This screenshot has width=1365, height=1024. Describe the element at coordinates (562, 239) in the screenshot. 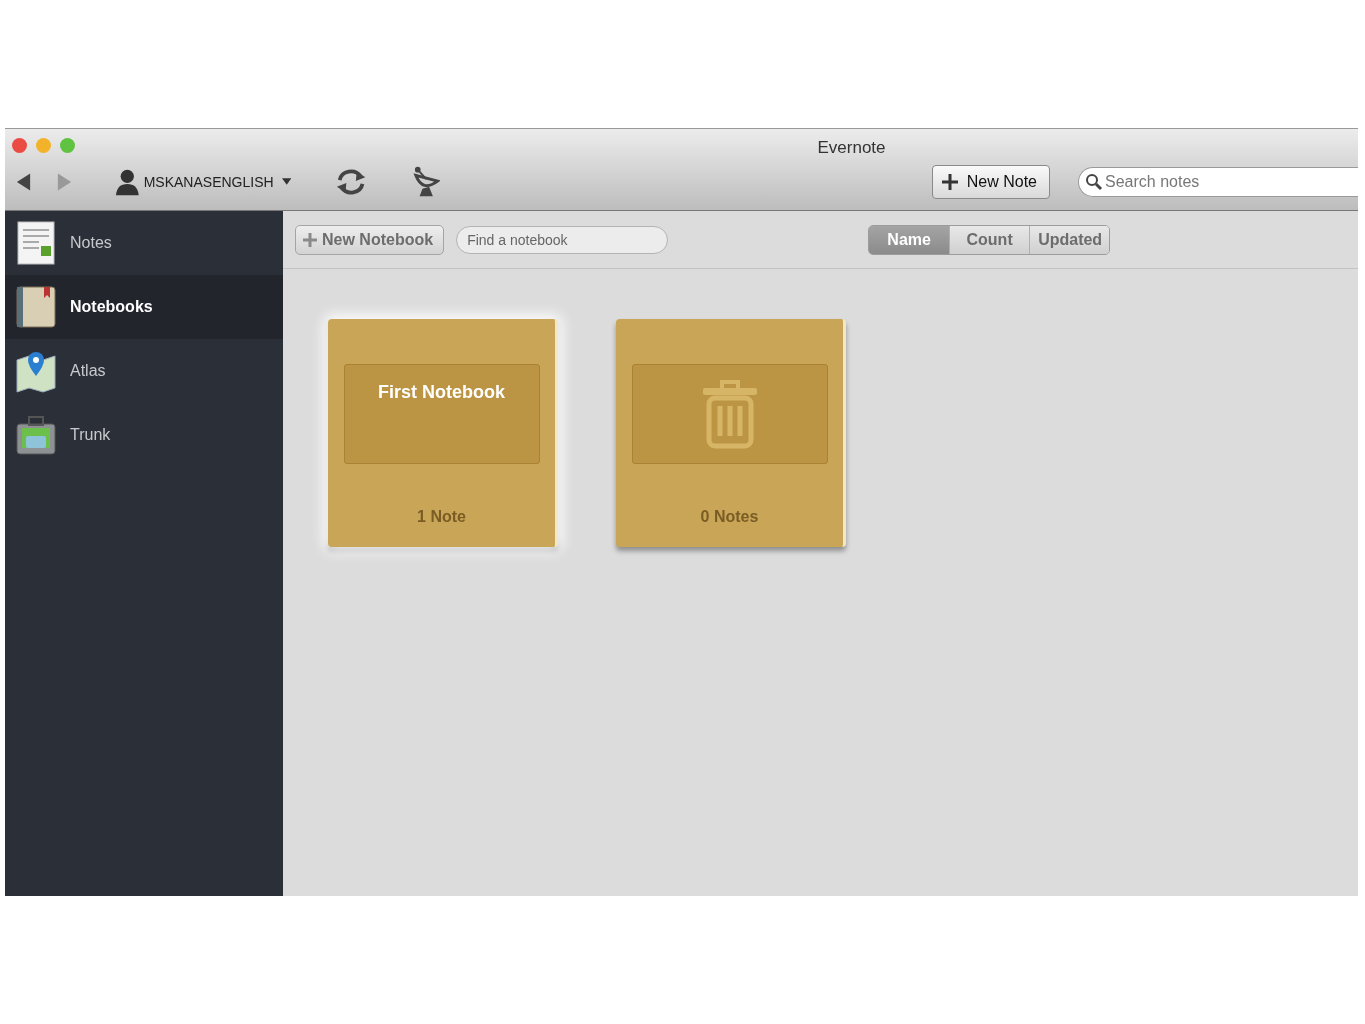

I see `find-notebook-field: Find a notebook` at that location.